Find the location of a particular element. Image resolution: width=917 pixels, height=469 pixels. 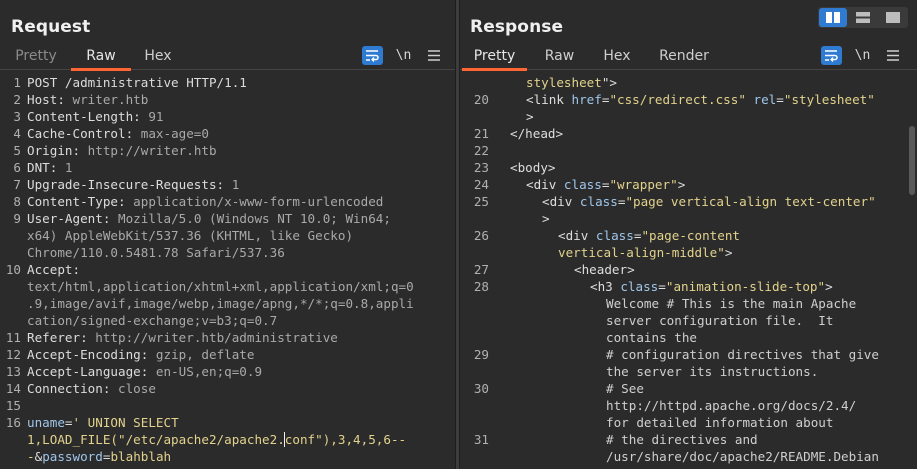

token: - is located at coordinates (31, 456).